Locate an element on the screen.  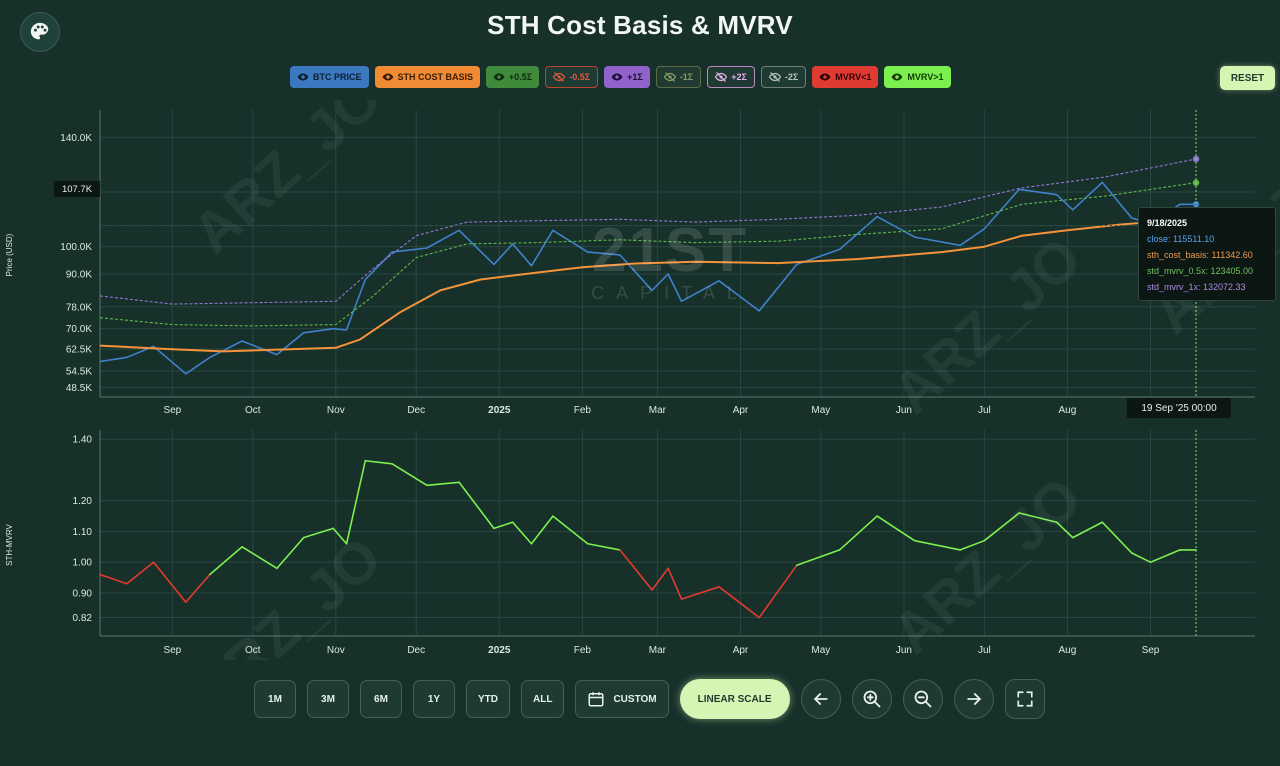
legend-toggle-6: +2Σ is located at coordinates (731, 77).